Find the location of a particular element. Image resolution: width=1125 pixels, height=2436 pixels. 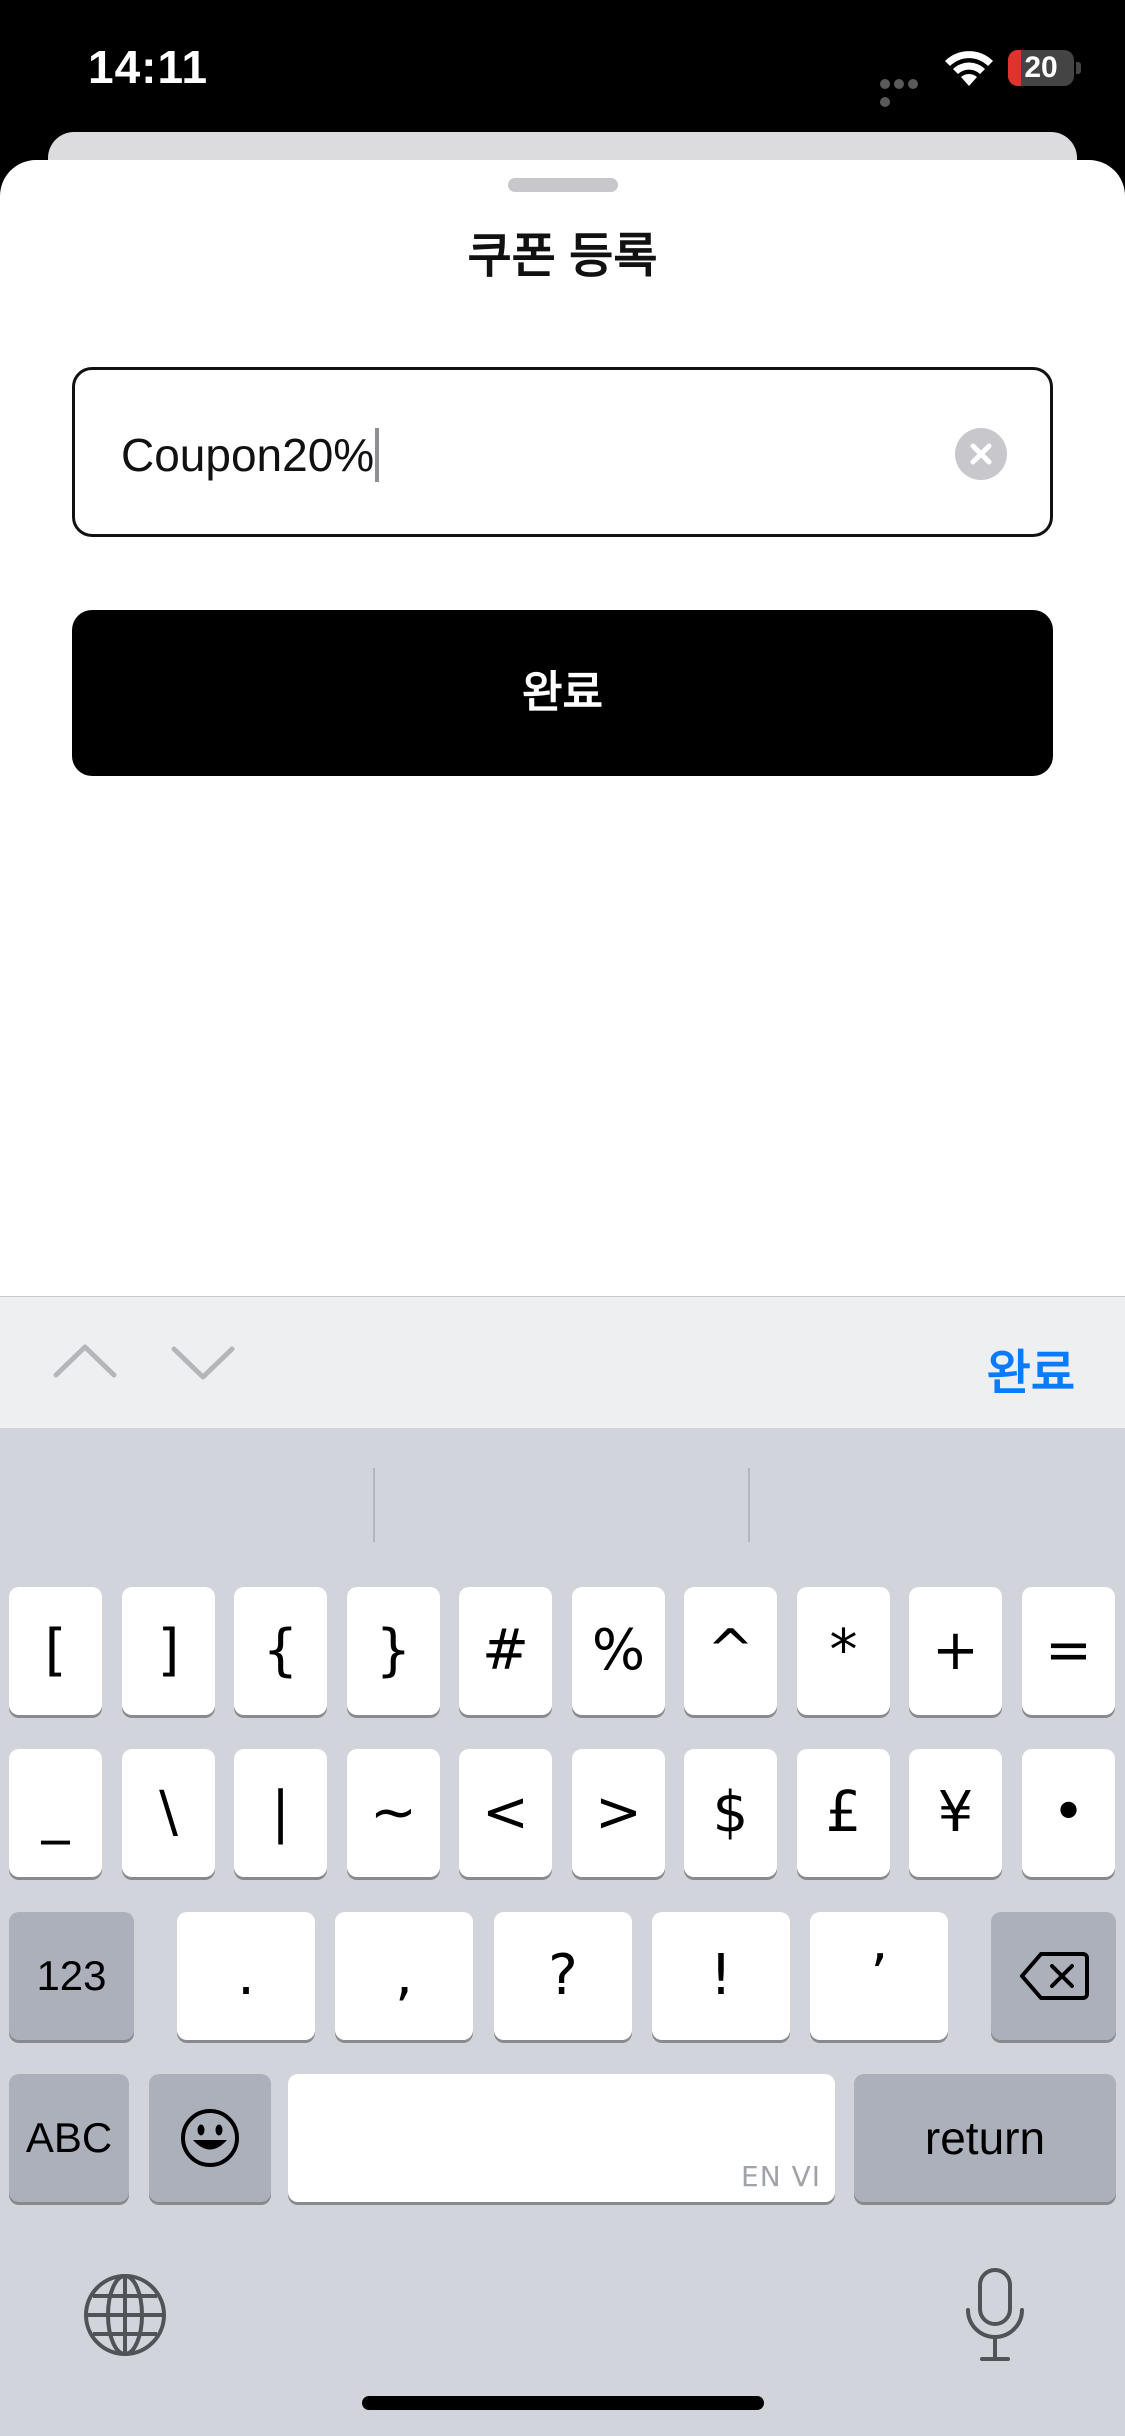

space-language-label: EN VI is located at coordinates (781, 2176).